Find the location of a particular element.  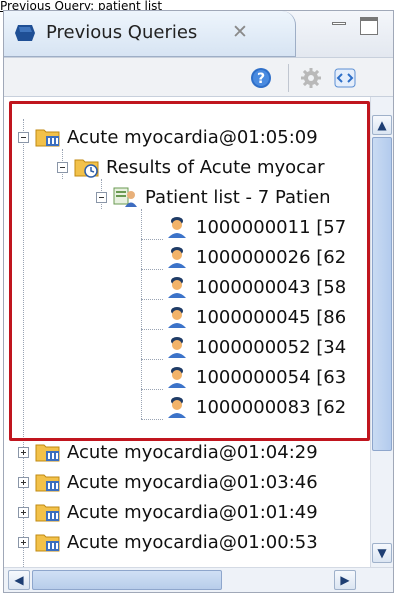

view-title: Previous Queries is located at coordinates (122, 32).